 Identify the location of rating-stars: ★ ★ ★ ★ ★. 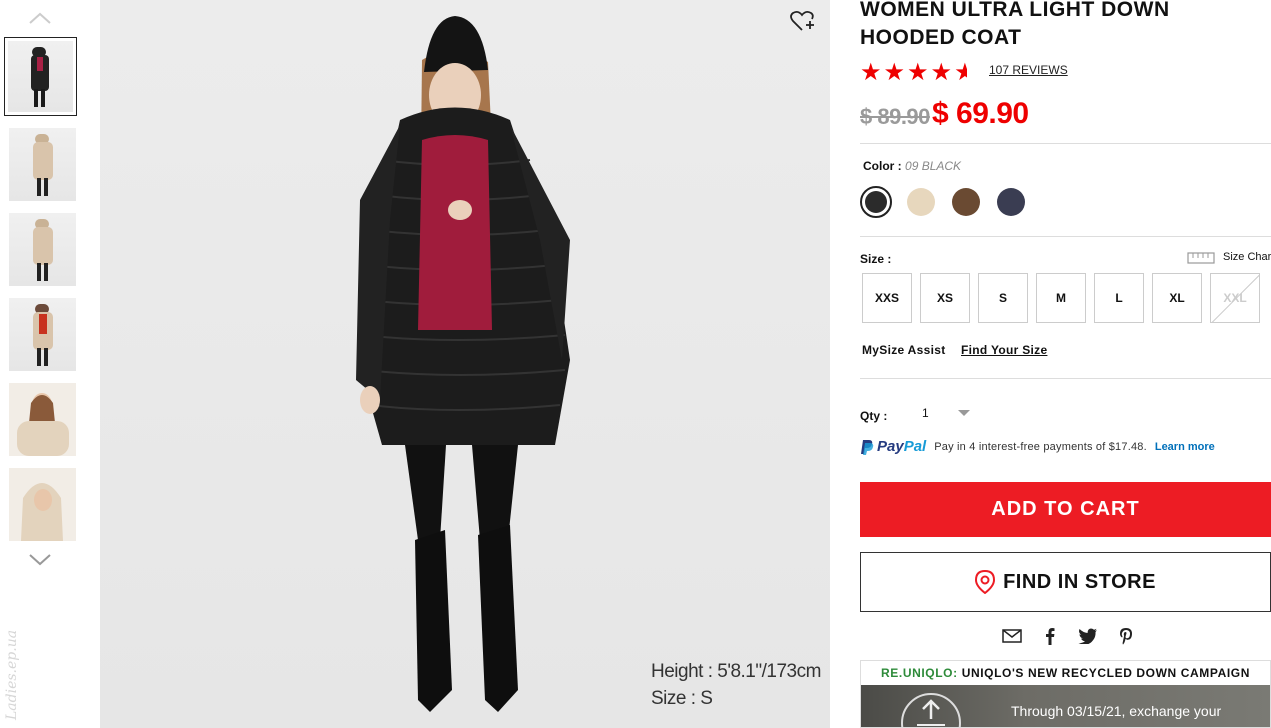
(918, 73).